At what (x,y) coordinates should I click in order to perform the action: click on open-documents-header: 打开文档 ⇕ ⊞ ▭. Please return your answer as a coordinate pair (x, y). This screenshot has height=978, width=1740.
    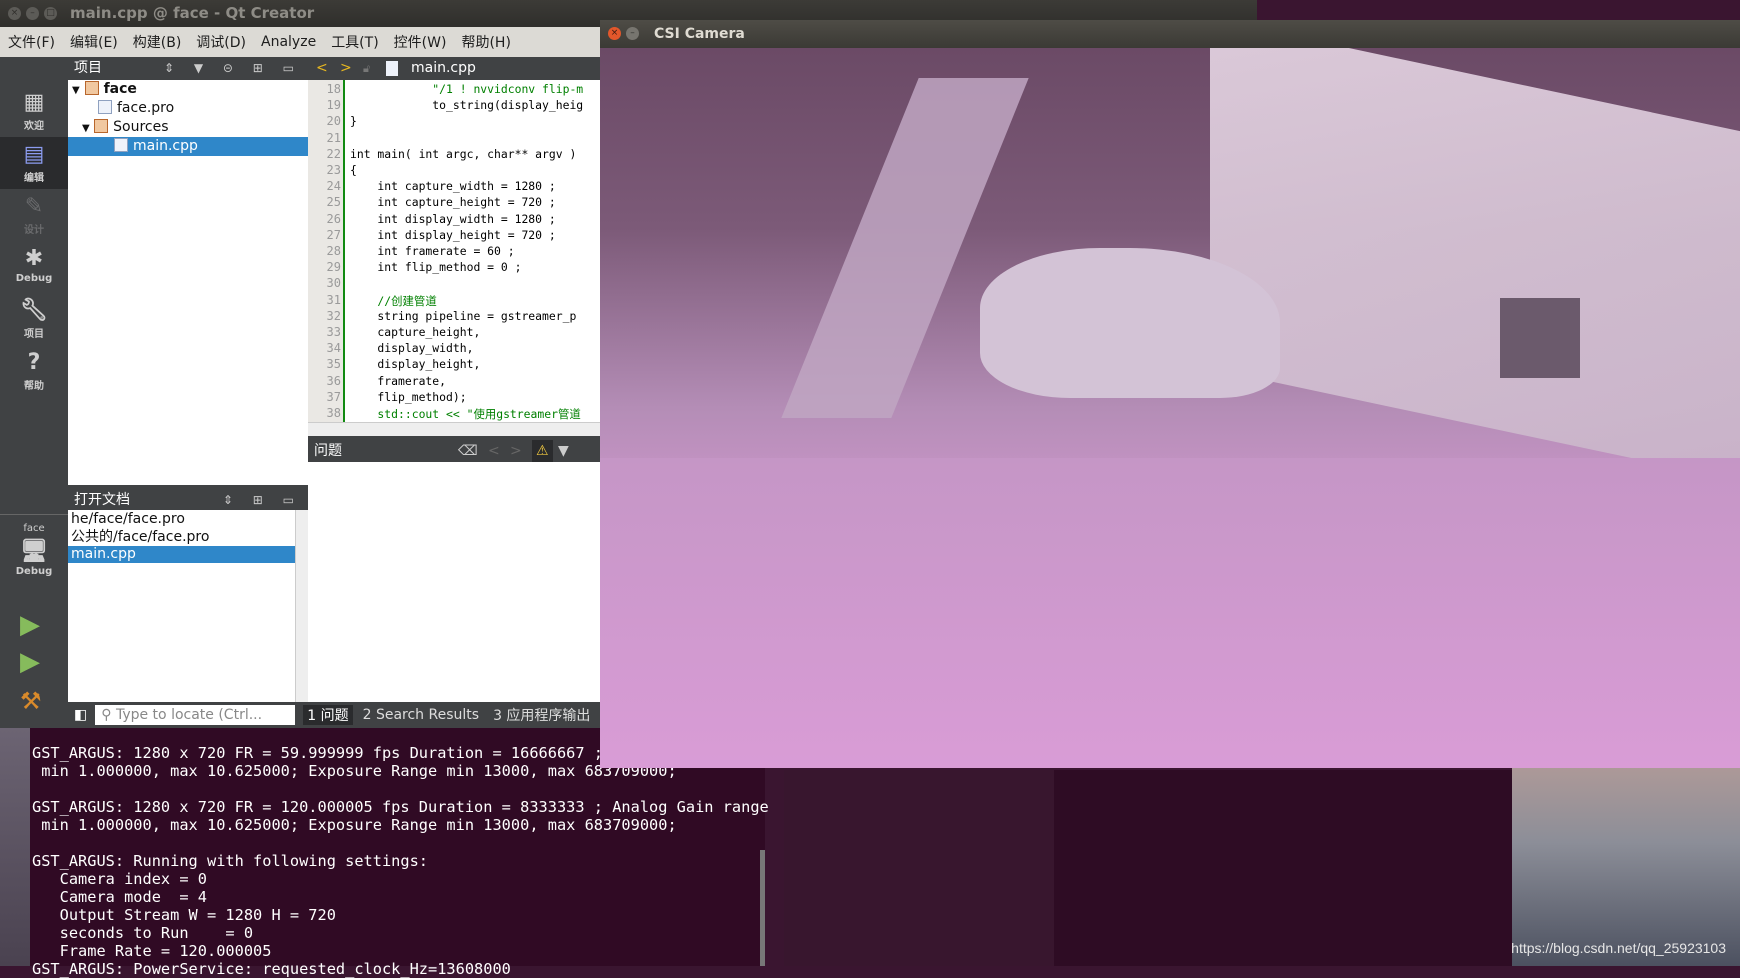
    Looking at the image, I should click on (188, 500).